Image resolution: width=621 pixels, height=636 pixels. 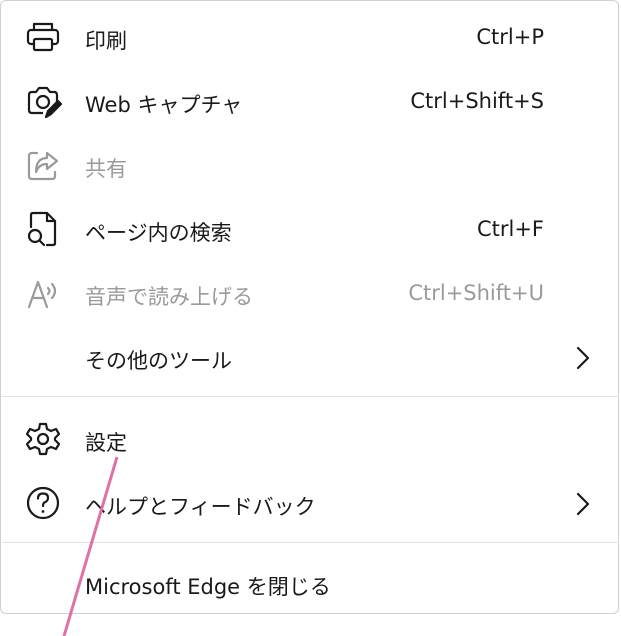 What do you see at coordinates (310, 229) in the screenshot?
I see `menu-item-find-on-page: ページ内の検索 Ctrl+F` at bounding box center [310, 229].